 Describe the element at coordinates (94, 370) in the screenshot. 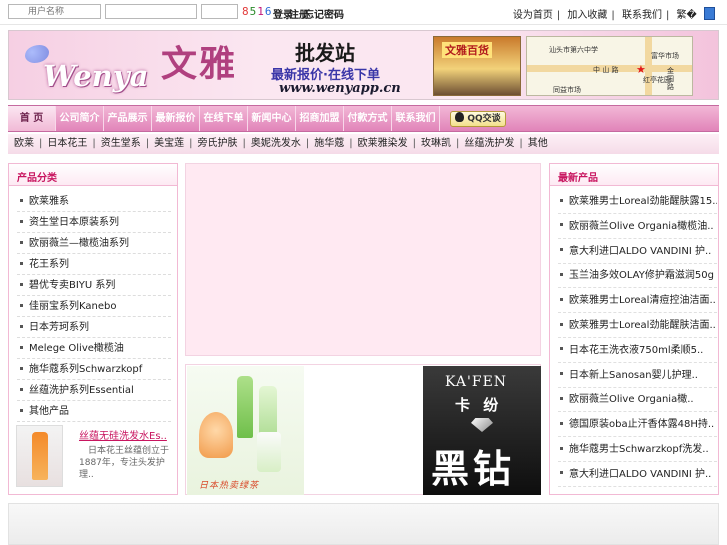

I see `category-item: 施华蔻系列Schwarzkopf` at that location.